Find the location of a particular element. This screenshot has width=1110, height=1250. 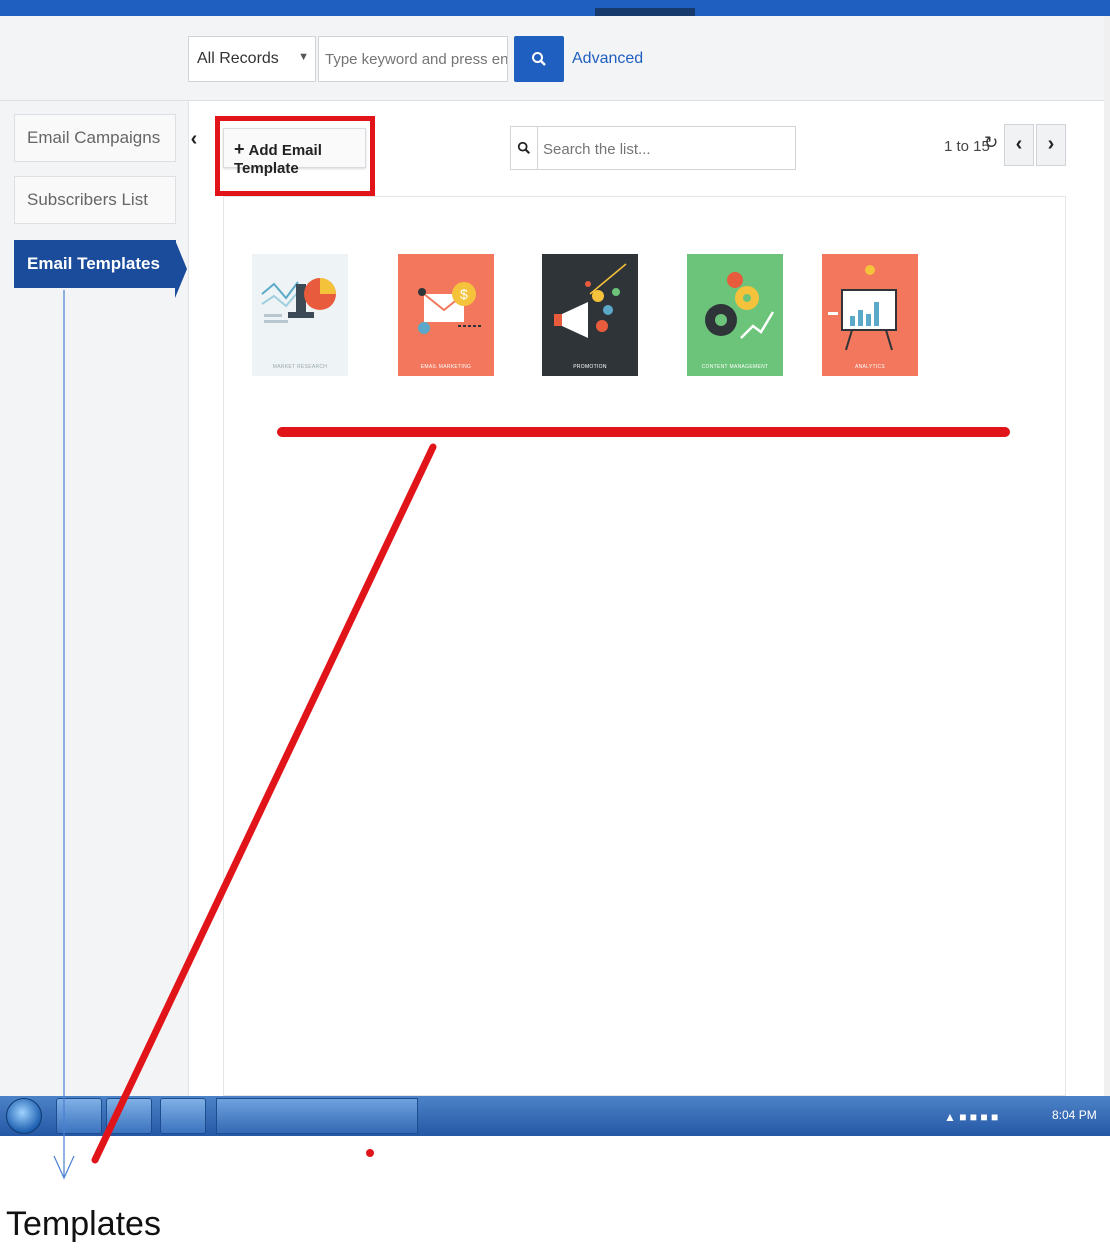

refresh-icon: ↻ is located at coordinates (991, 143).